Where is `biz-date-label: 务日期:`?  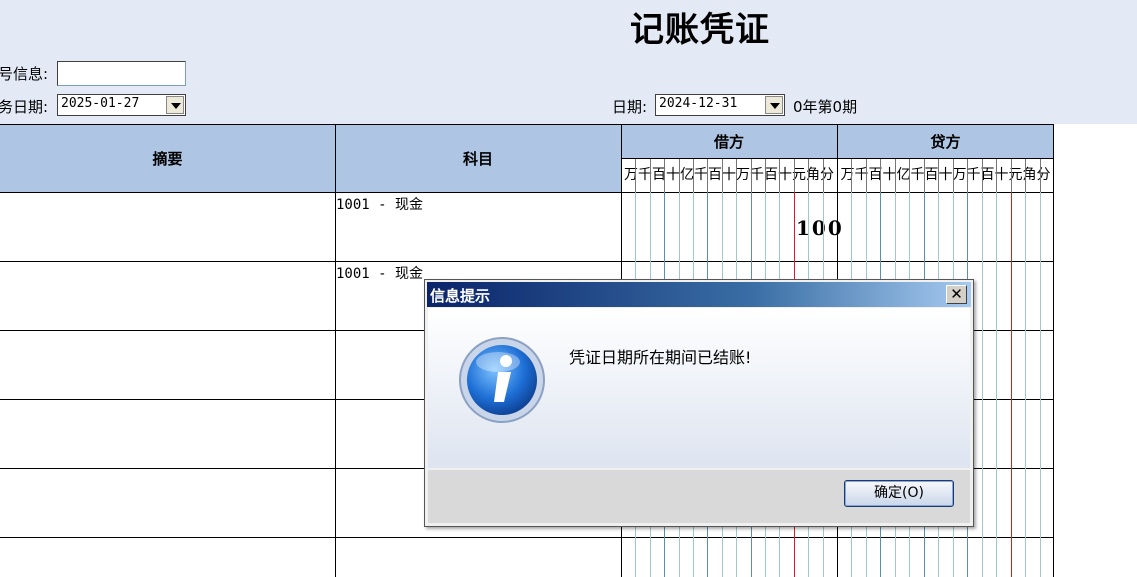 biz-date-label: 务日期: is located at coordinates (24, 107).